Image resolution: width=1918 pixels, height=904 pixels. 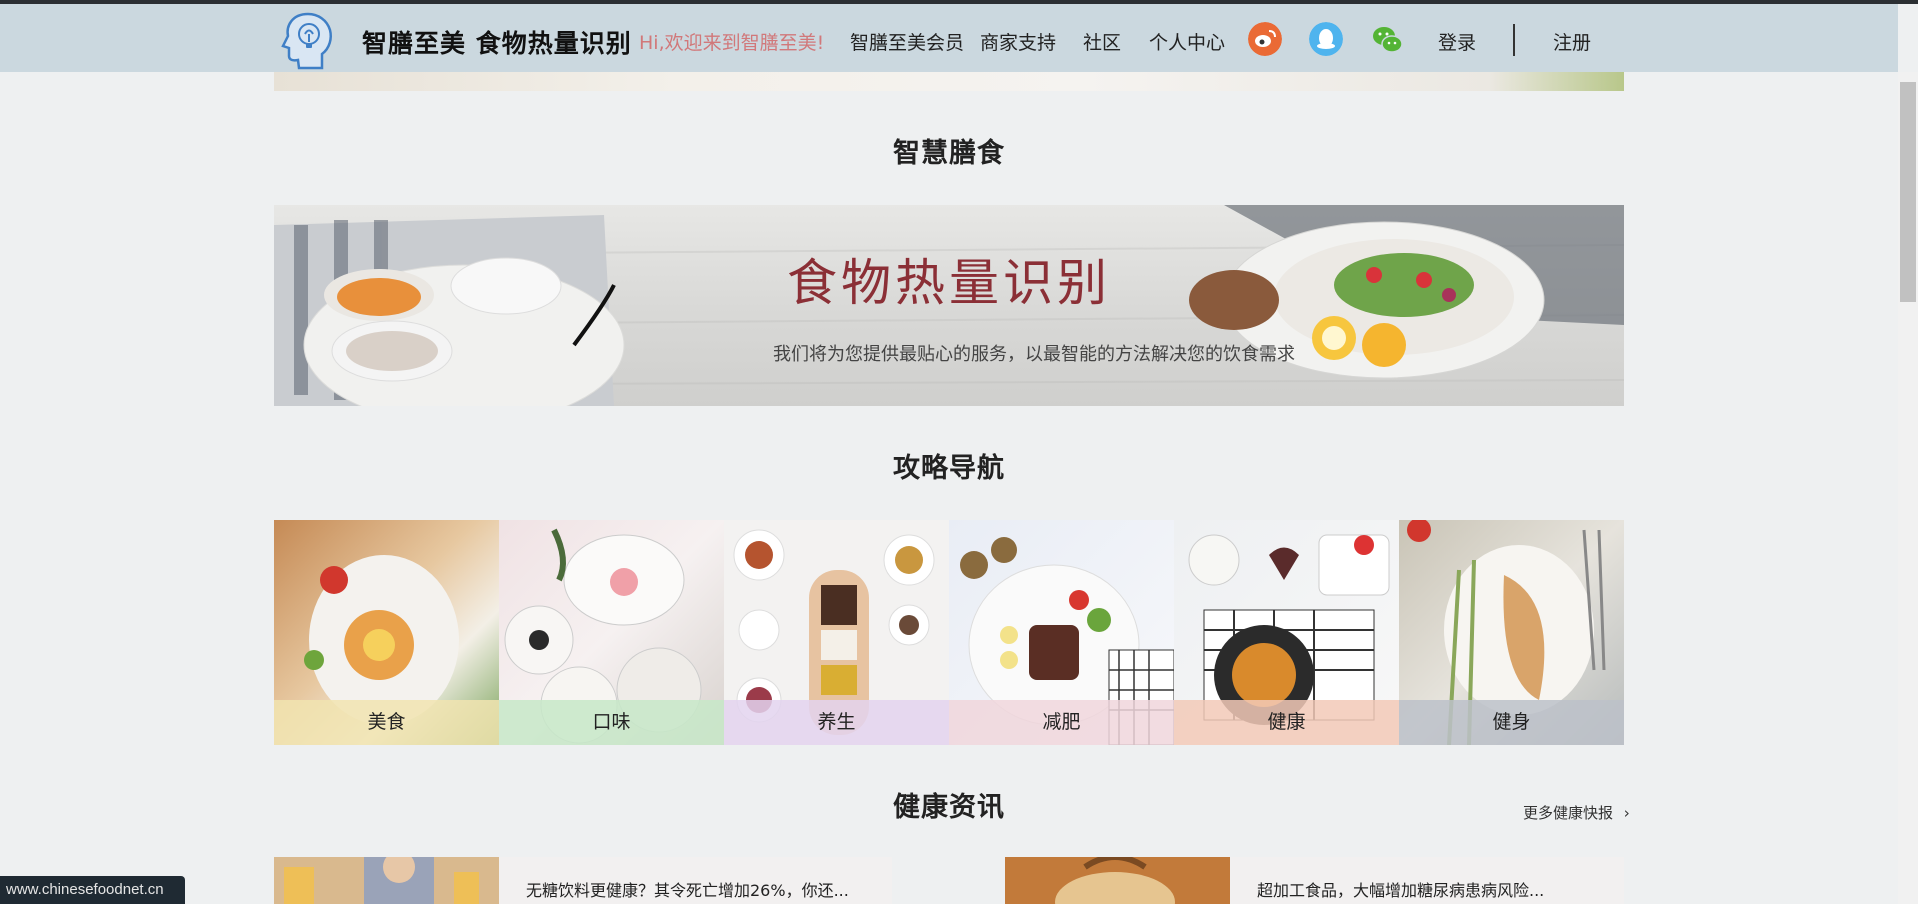 I want to click on carousel-bottom-edge, so click(x=949, y=81).